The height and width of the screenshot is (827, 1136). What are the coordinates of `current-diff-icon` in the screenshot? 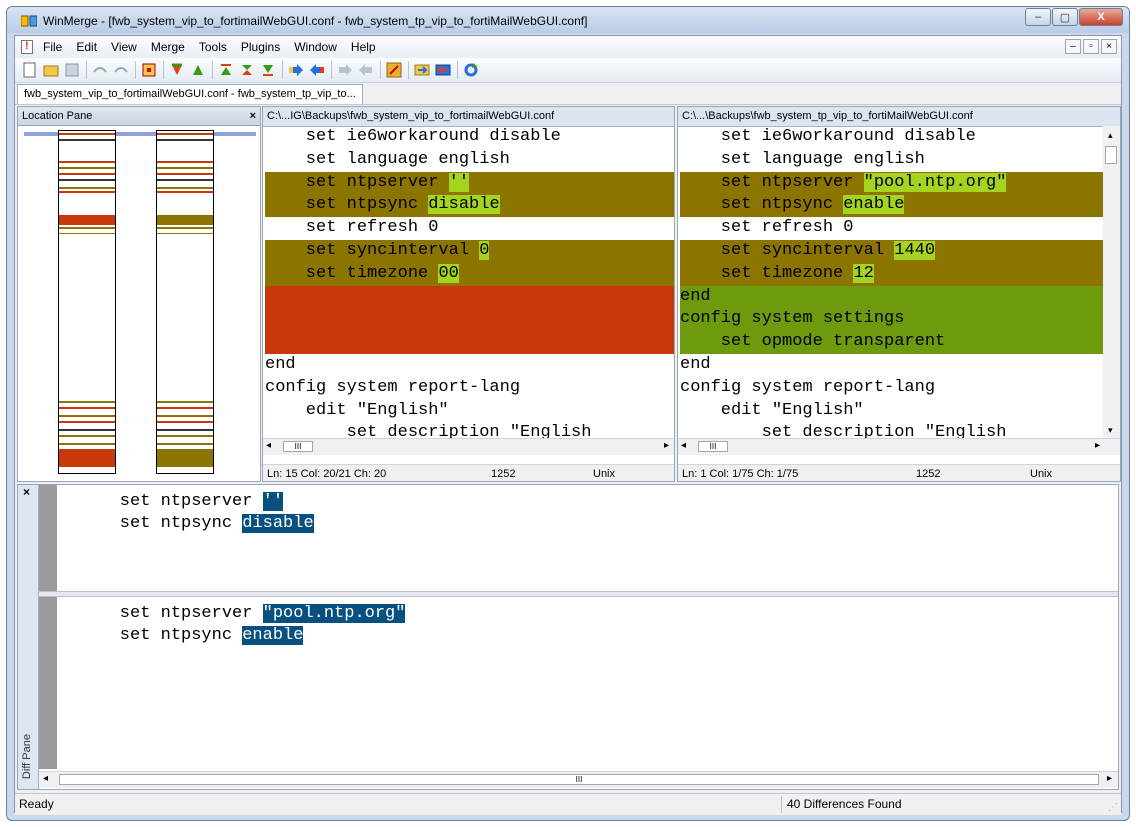 It's located at (149, 70).